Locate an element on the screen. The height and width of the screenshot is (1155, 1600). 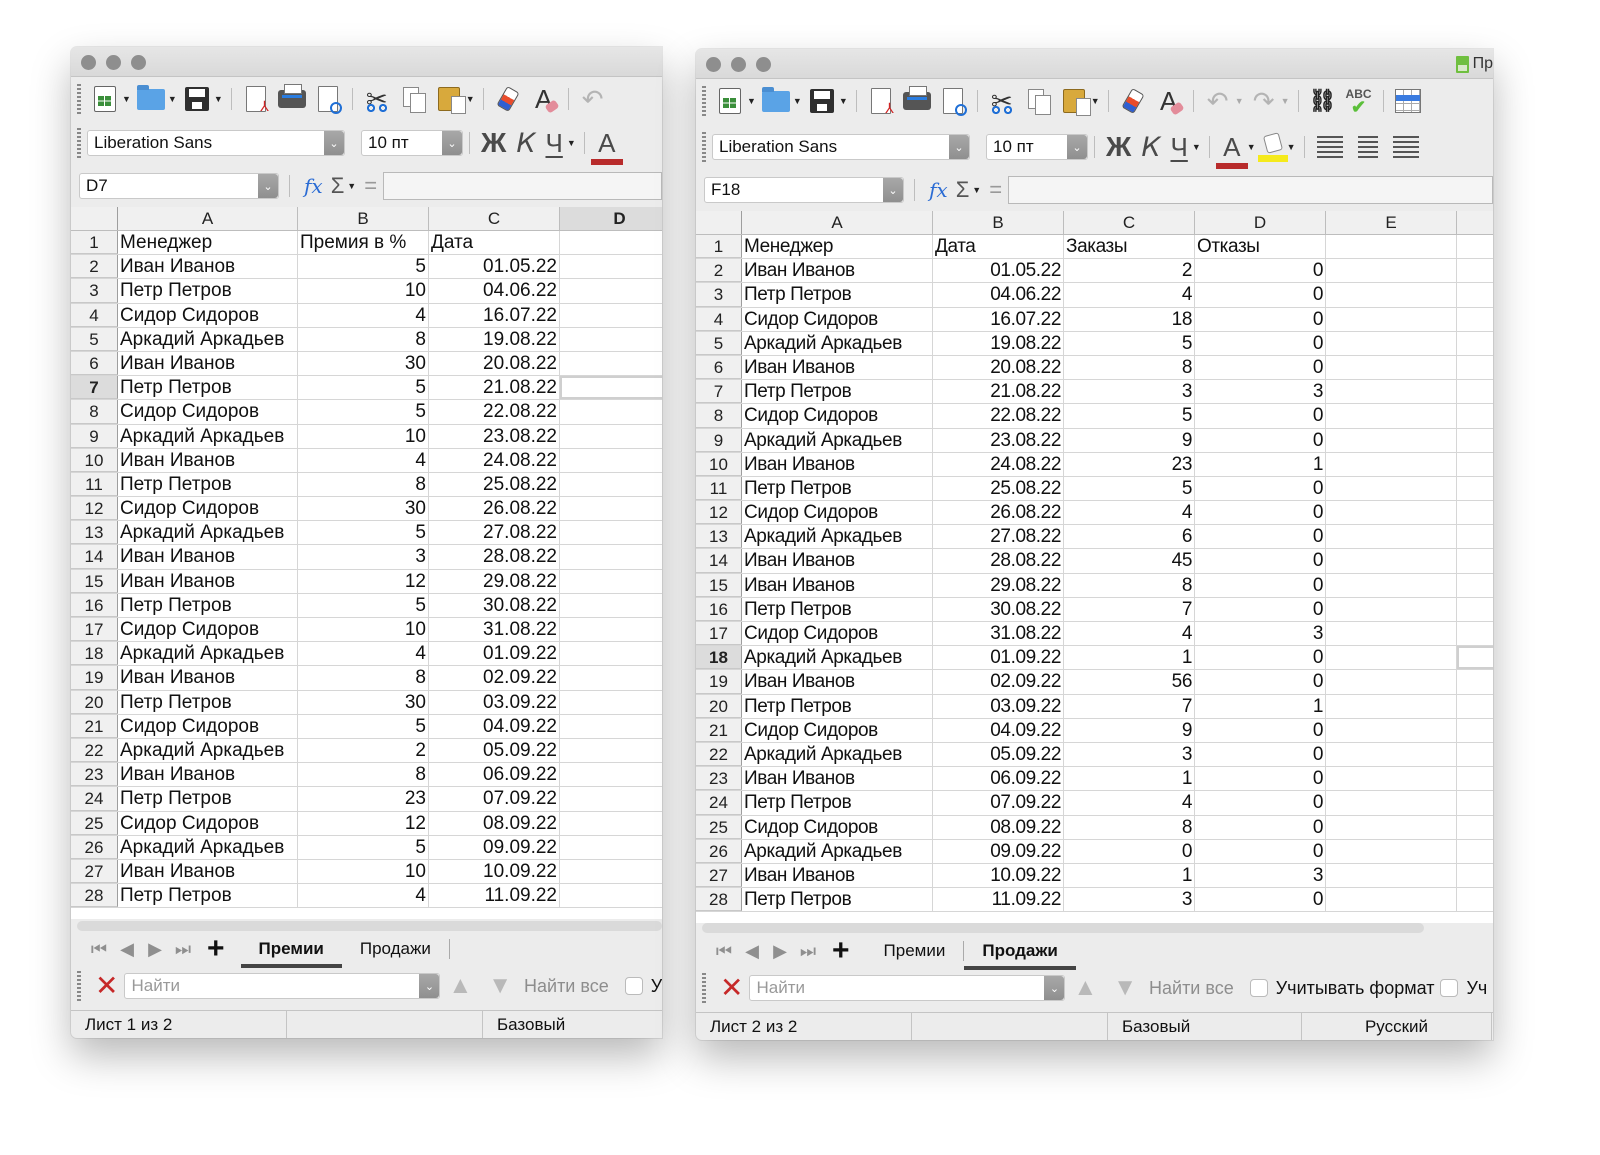
cell: 2 is located at coordinates (1129, 271).